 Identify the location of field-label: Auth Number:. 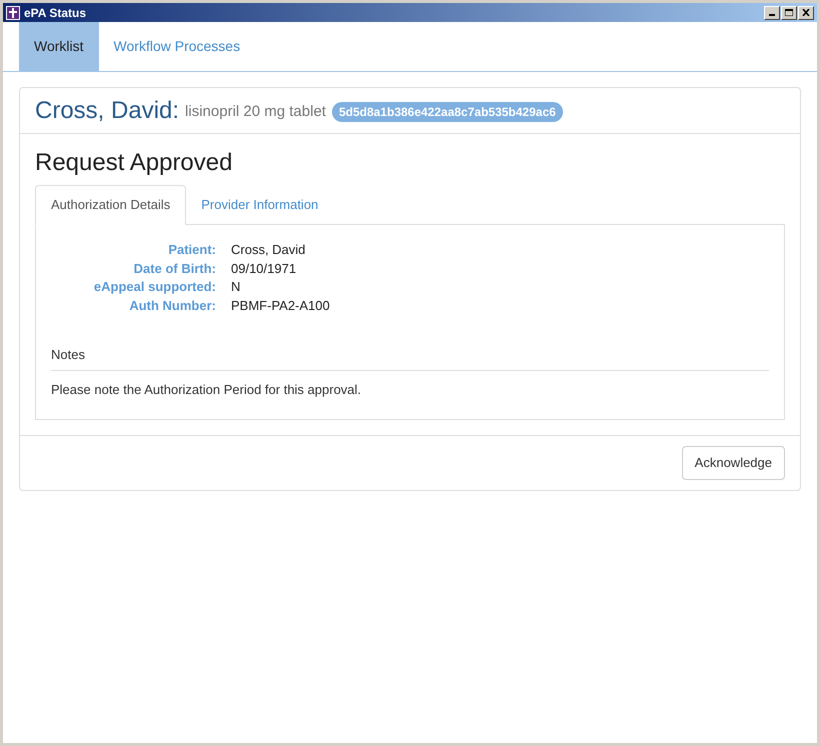
(172, 305).